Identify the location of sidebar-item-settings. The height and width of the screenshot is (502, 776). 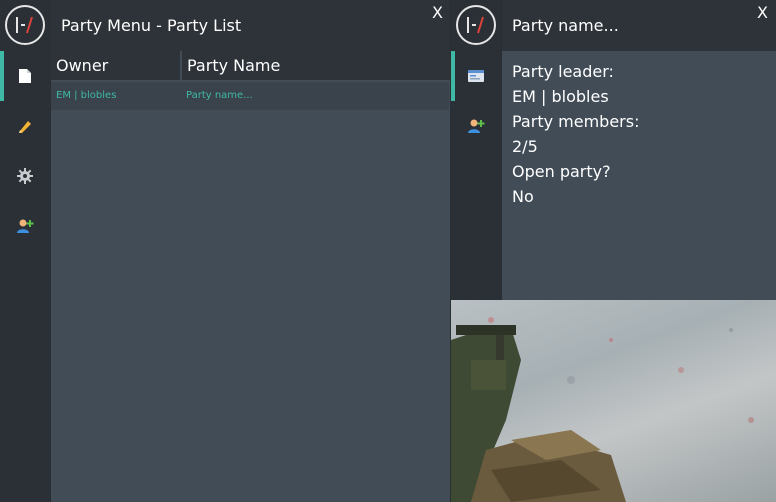
(25, 176).